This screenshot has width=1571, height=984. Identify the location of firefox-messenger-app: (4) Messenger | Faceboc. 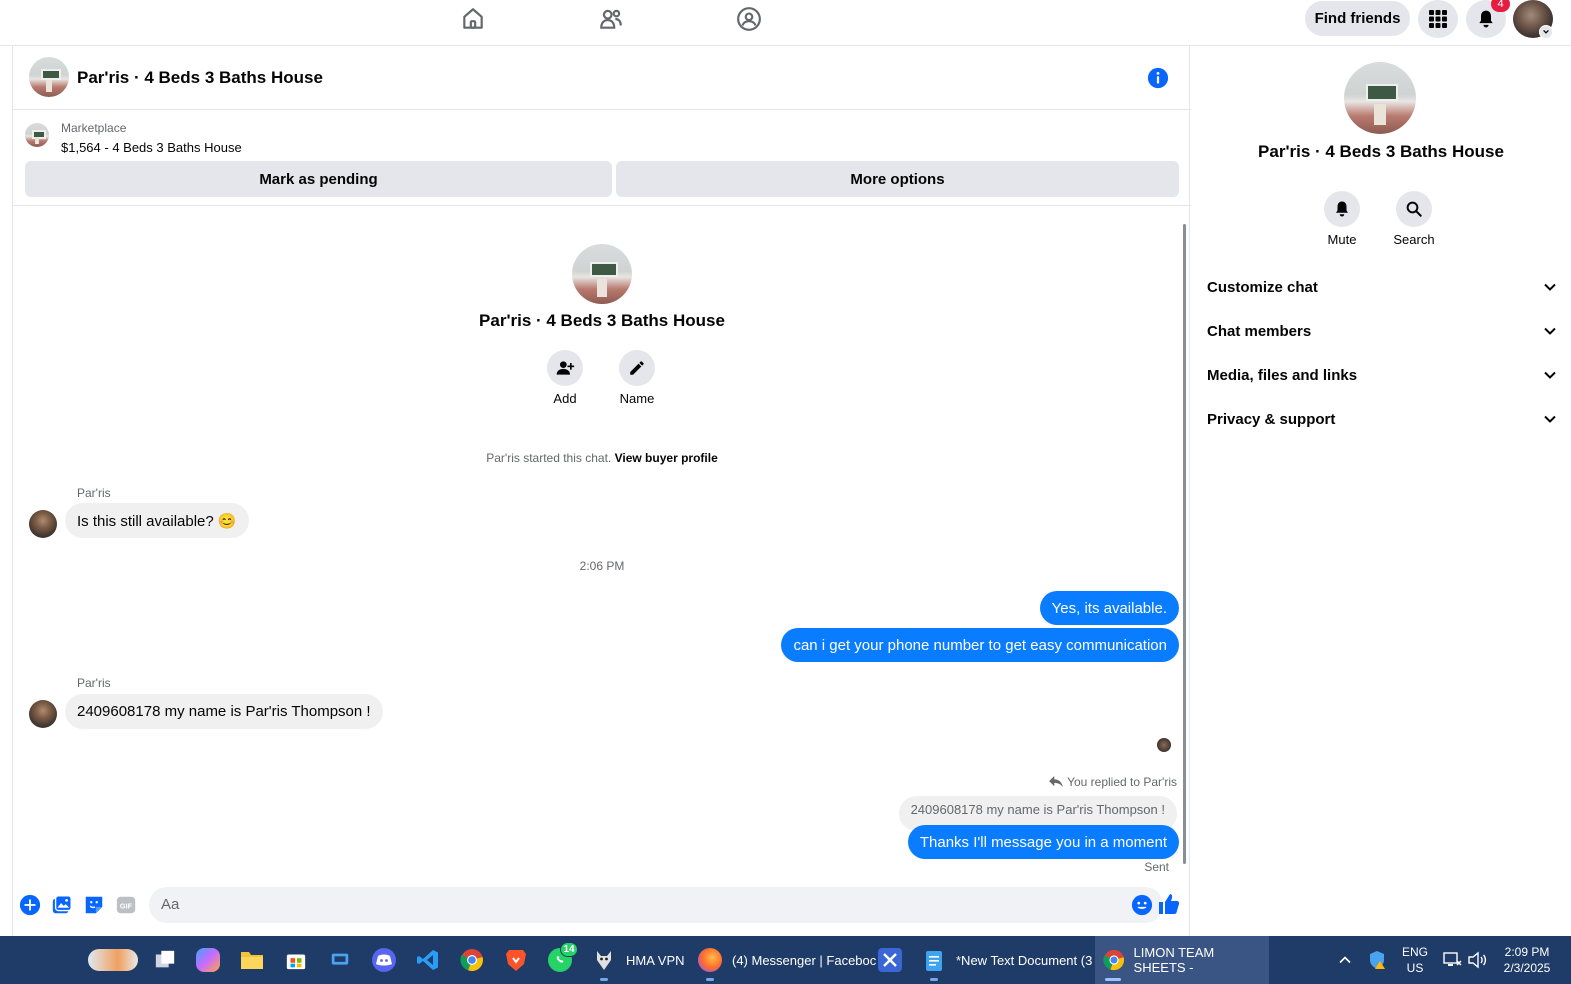
(787, 960).